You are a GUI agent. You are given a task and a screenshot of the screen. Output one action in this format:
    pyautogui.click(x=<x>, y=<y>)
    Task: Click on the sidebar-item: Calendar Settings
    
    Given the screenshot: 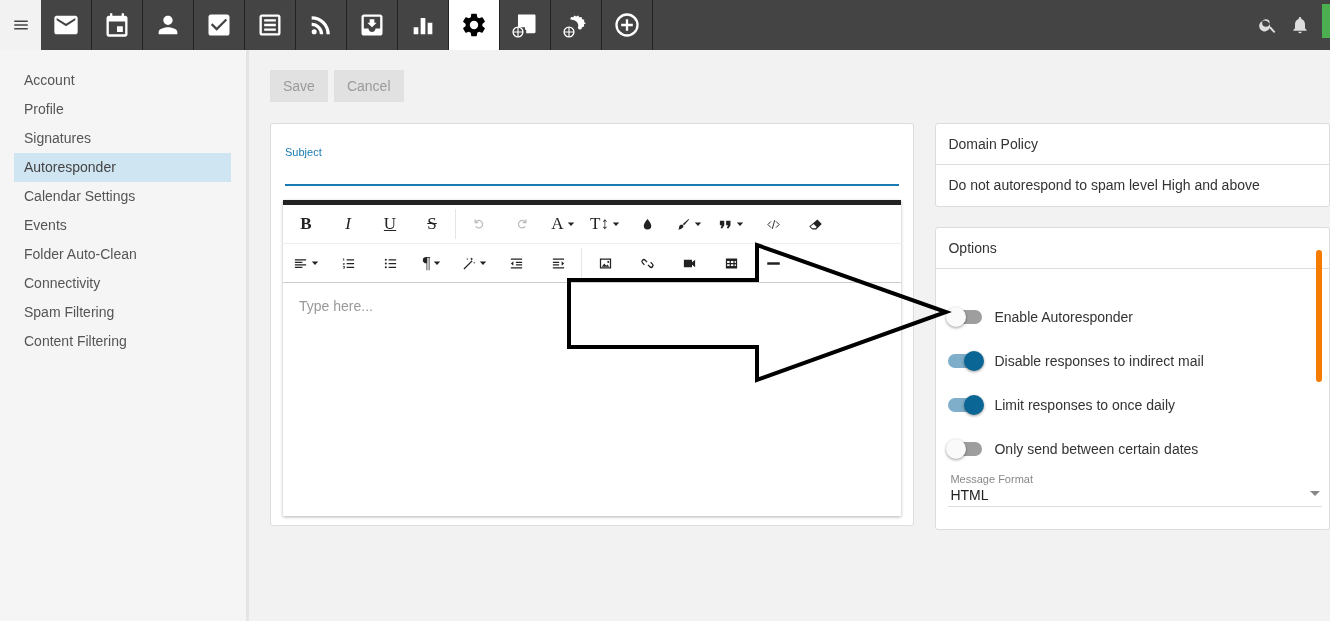 What is the action you would take?
    pyautogui.click(x=122, y=196)
    